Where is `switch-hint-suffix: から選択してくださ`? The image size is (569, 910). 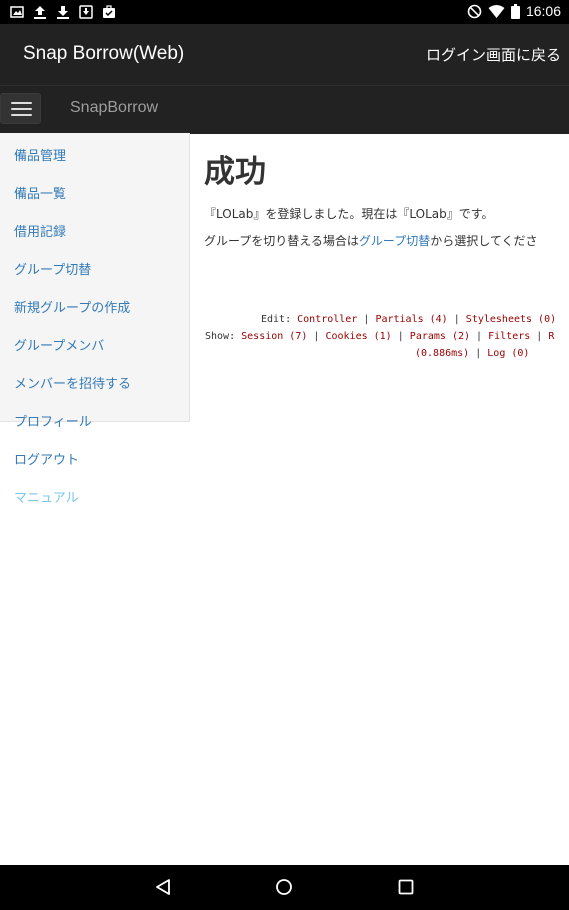 switch-hint-suffix: から選択してくださ is located at coordinates (484, 241).